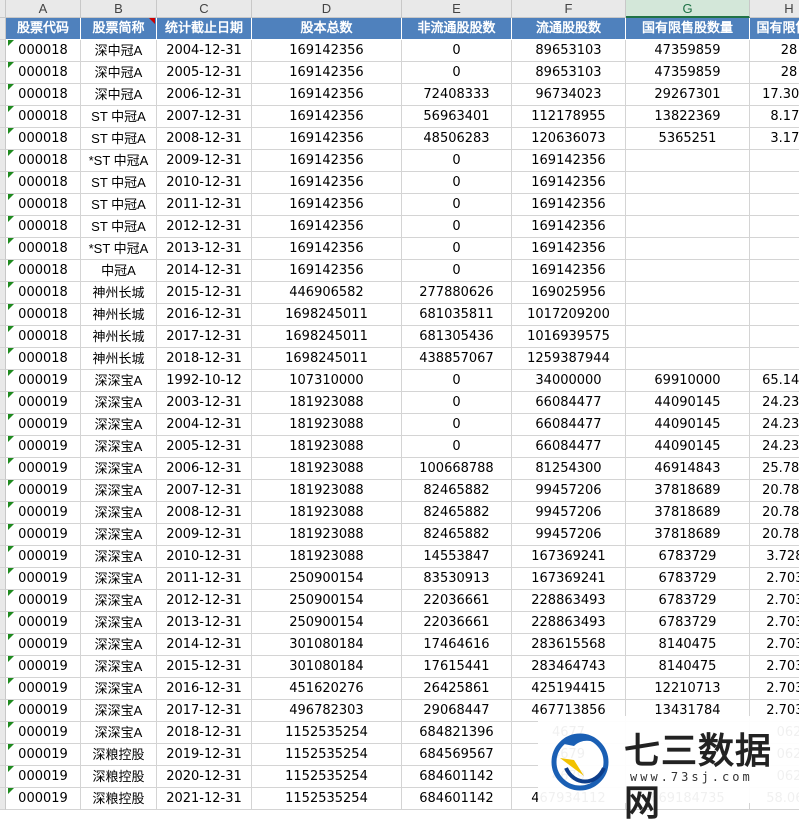  What do you see at coordinates (569, 667) in the screenshot?
I see `table-cell: 283464743` at bounding box center [569, 667].